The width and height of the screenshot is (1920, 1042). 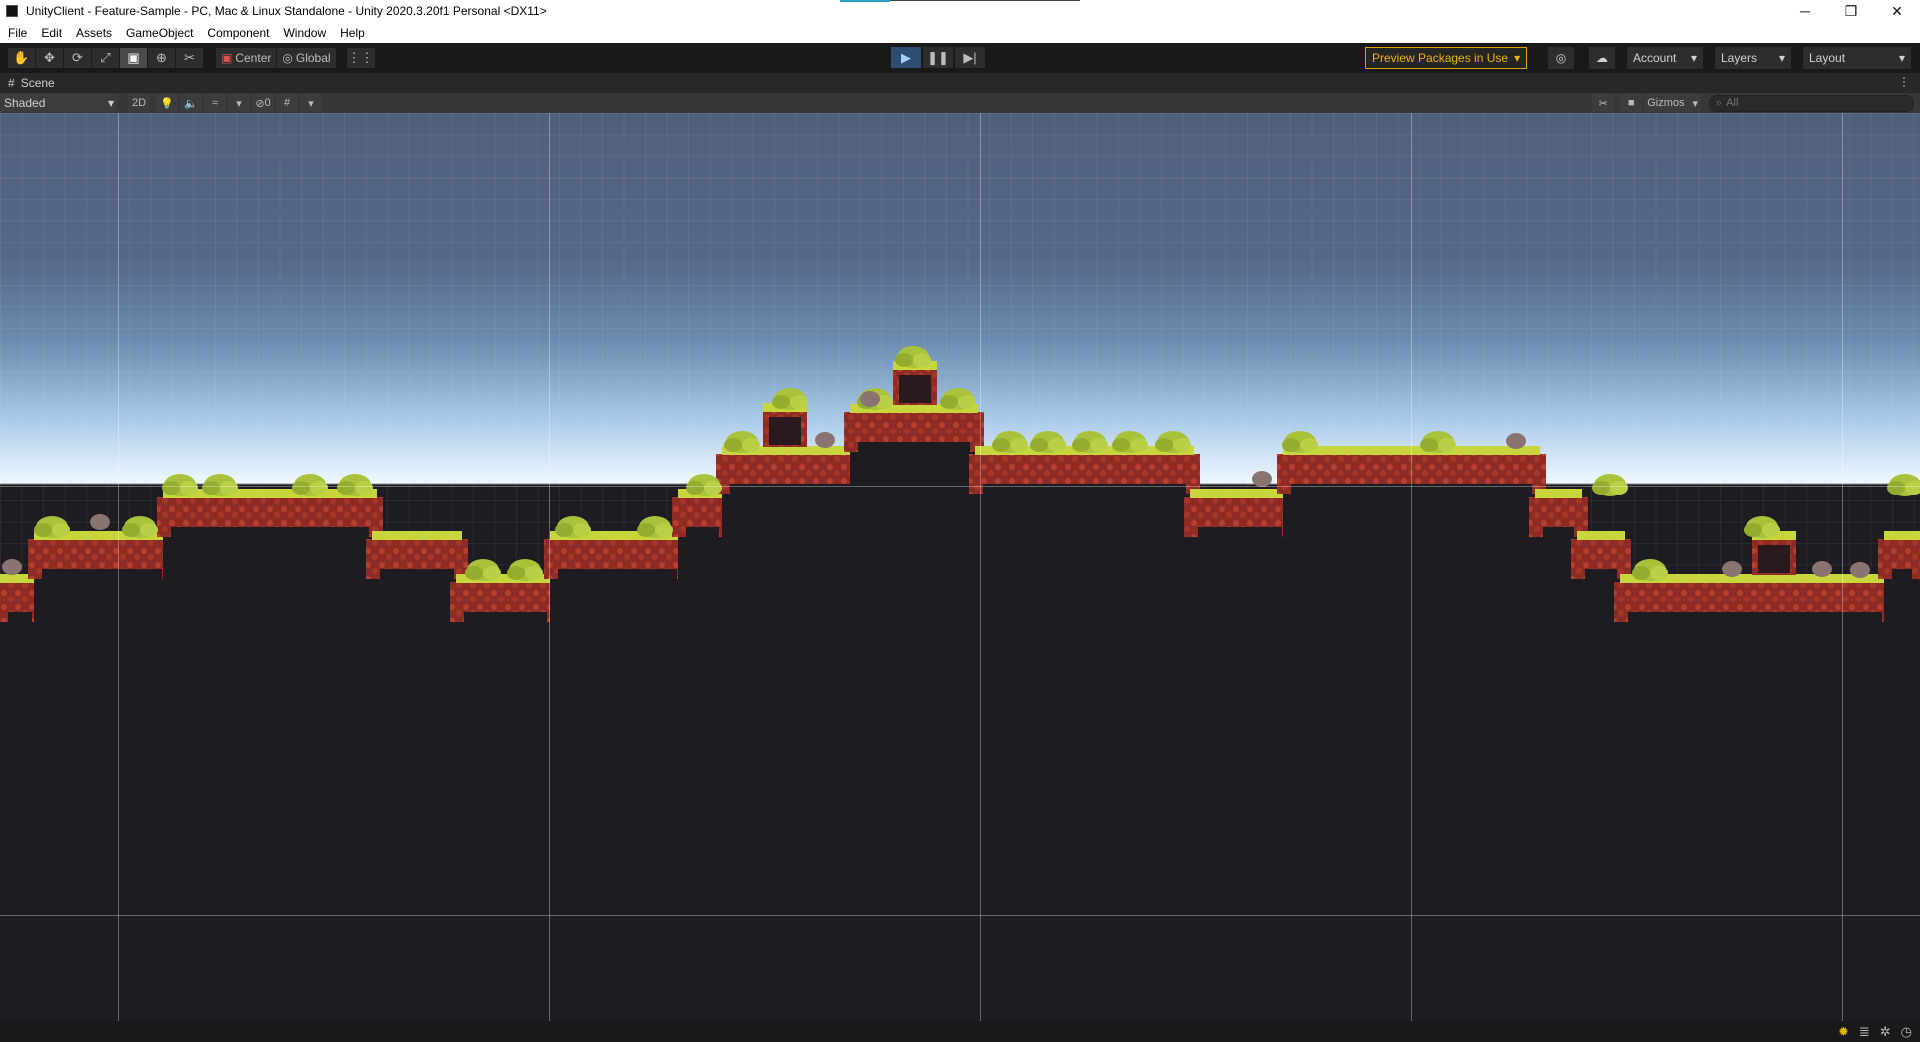 I want to click on scene-search-input: ⌕ All, so click(x=1811, y=103).